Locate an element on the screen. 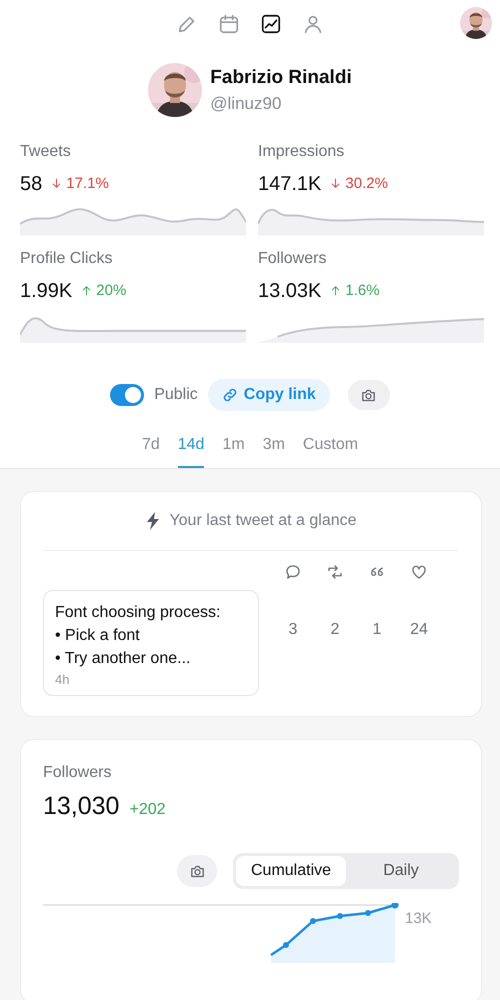 This screenshot has width=500, height=1000. tweet-preview: Font choosing process: • Pick a font • Try another one... 4h is located at coordinates (151, 643).